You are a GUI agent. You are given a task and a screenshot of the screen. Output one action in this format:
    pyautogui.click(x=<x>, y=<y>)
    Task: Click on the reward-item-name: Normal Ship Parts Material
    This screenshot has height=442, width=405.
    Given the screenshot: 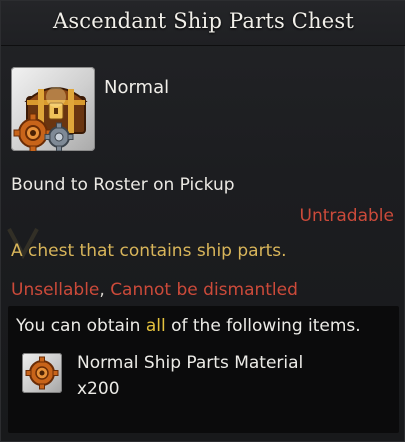 What is the action you would take?
    pyautogui.click(x=190, y=363)
    